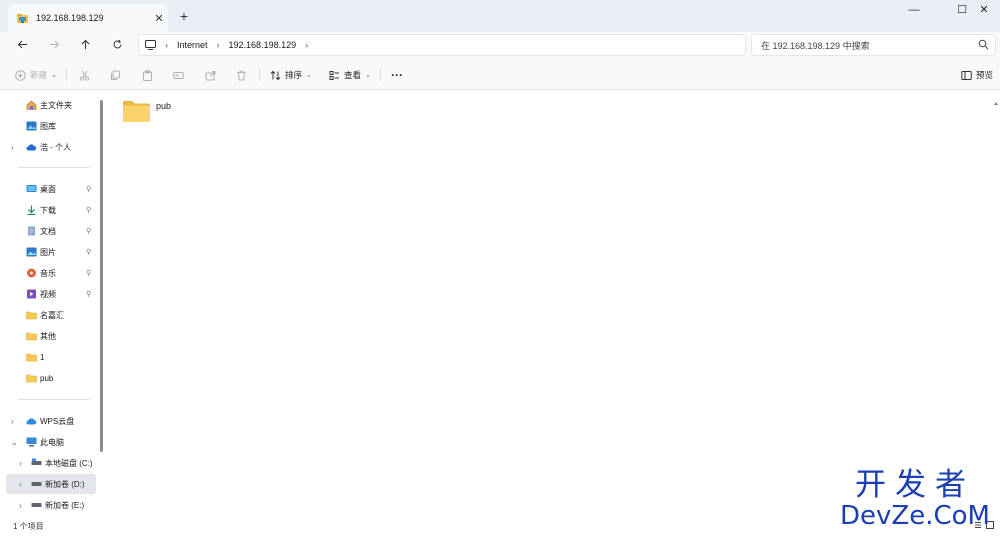  What do you see at coordinates (210, 75) in the screenshot?
I see `share-button` at bounding box center [210, 75].